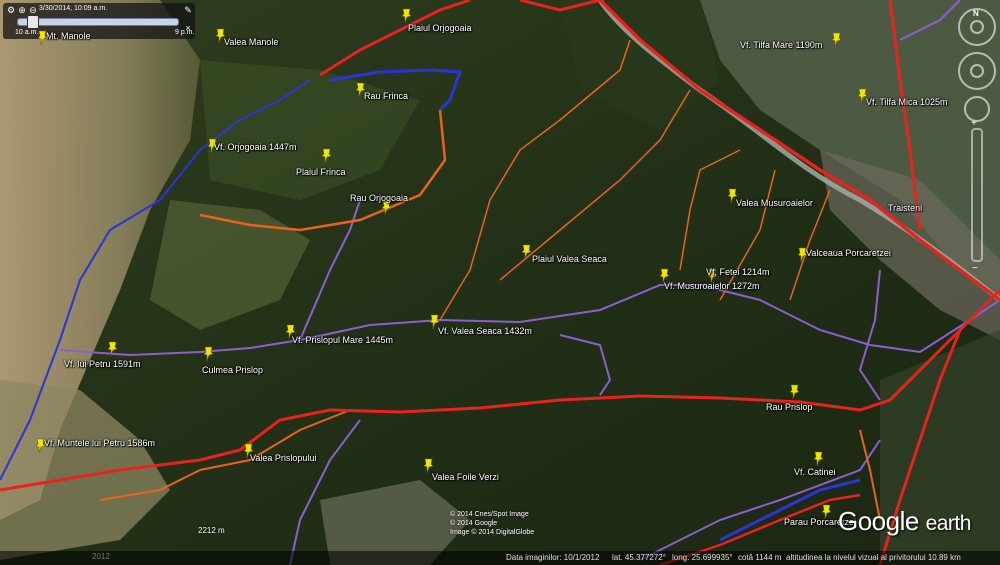 This screenshot has width=1000, height=565. I want to click on move-joystick, so click(977, 71).